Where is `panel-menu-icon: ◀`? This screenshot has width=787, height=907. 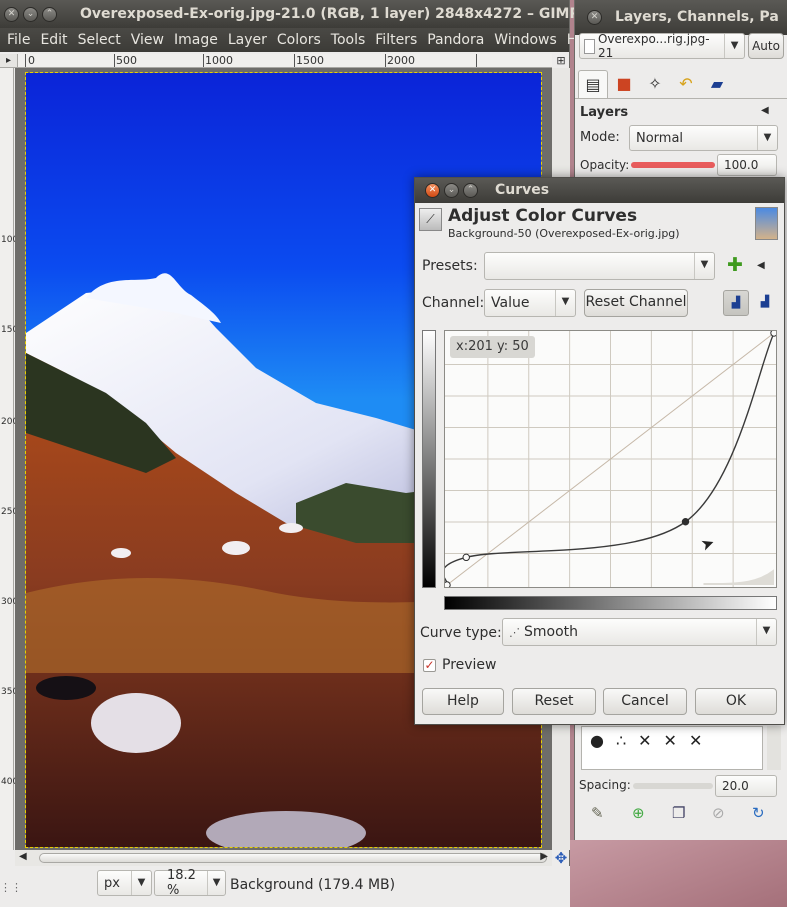 panel-menu-icon: ◀ is located at coordinates (765, 110).